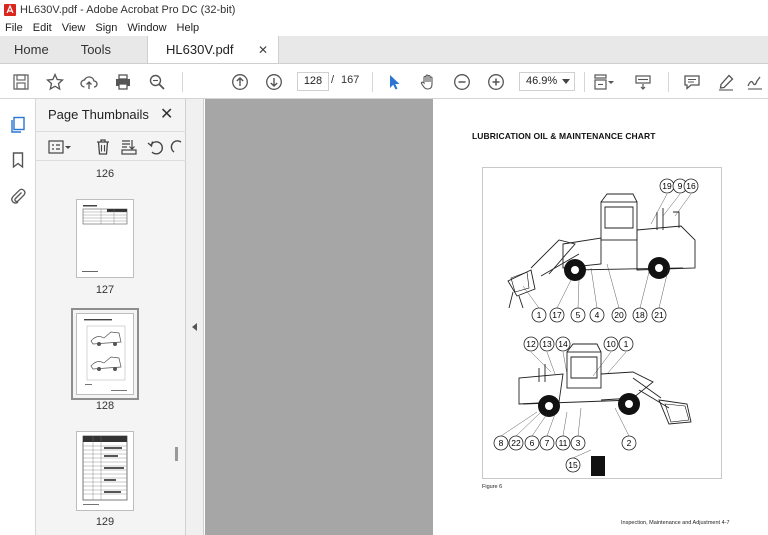 Image resolution: width=768 pixels, height=535 pixels. I want to click on page-total: 167, so click(350, 80).